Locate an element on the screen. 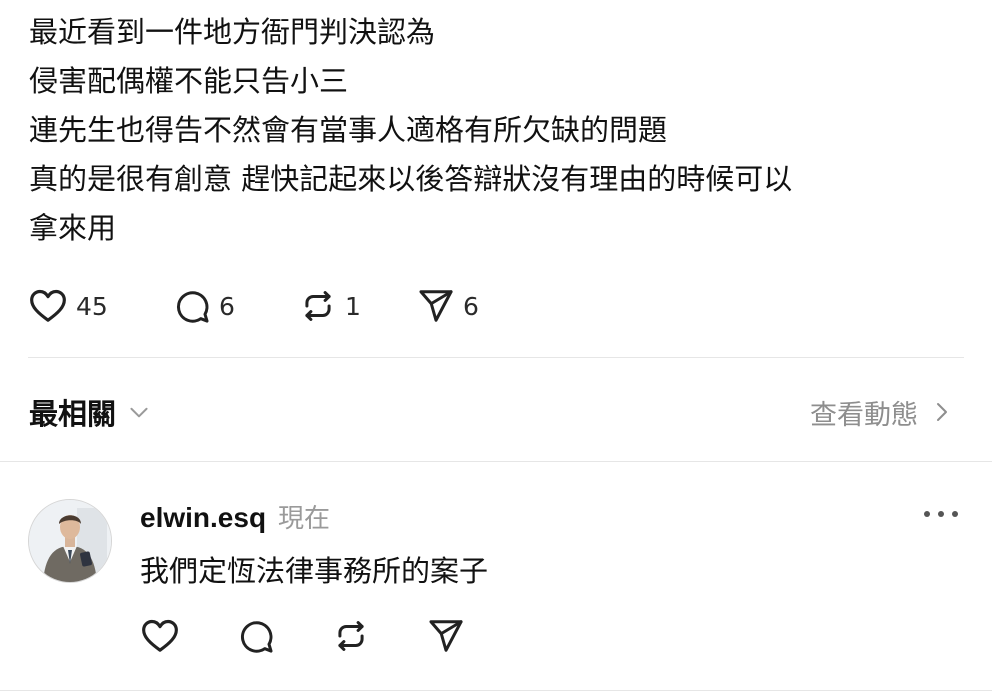 This screenshot has width=992, height=695. post-line: 最近看到一件地方衙門判決認為 is located at coordinates (232, 32).